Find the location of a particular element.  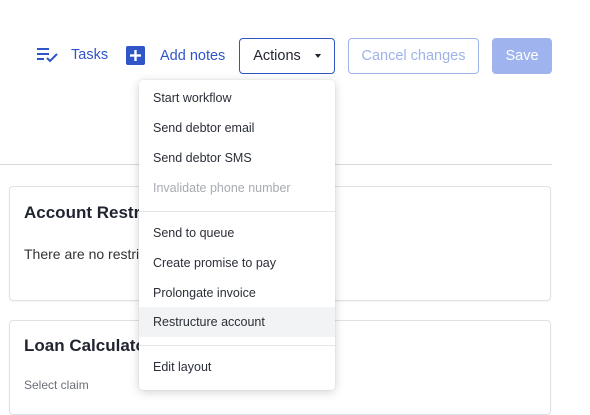

card-title: Account Restru is located at coordinates (87, 212).